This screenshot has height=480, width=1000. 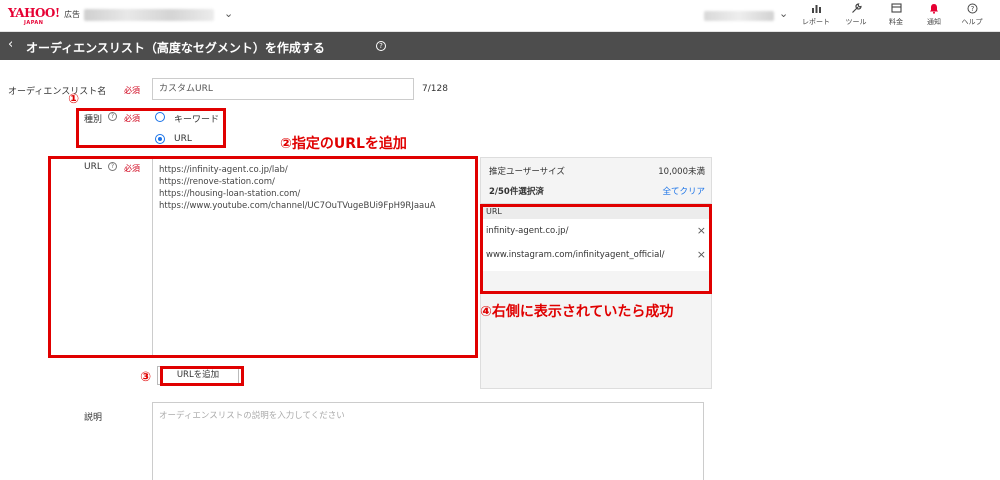 What do you see at coordinates (934, 22) in the screenshot?
I see `nav-notifications-label: 通知` at bounding box center [934, 22].